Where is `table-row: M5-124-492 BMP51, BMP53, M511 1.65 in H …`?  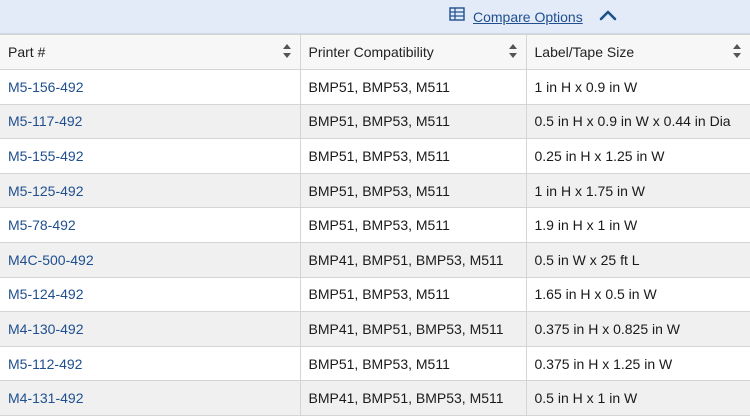
table-row: M5-124-492 BMP51, BMP53, M511 1.65 in H … is located at coordinates (375, 294).